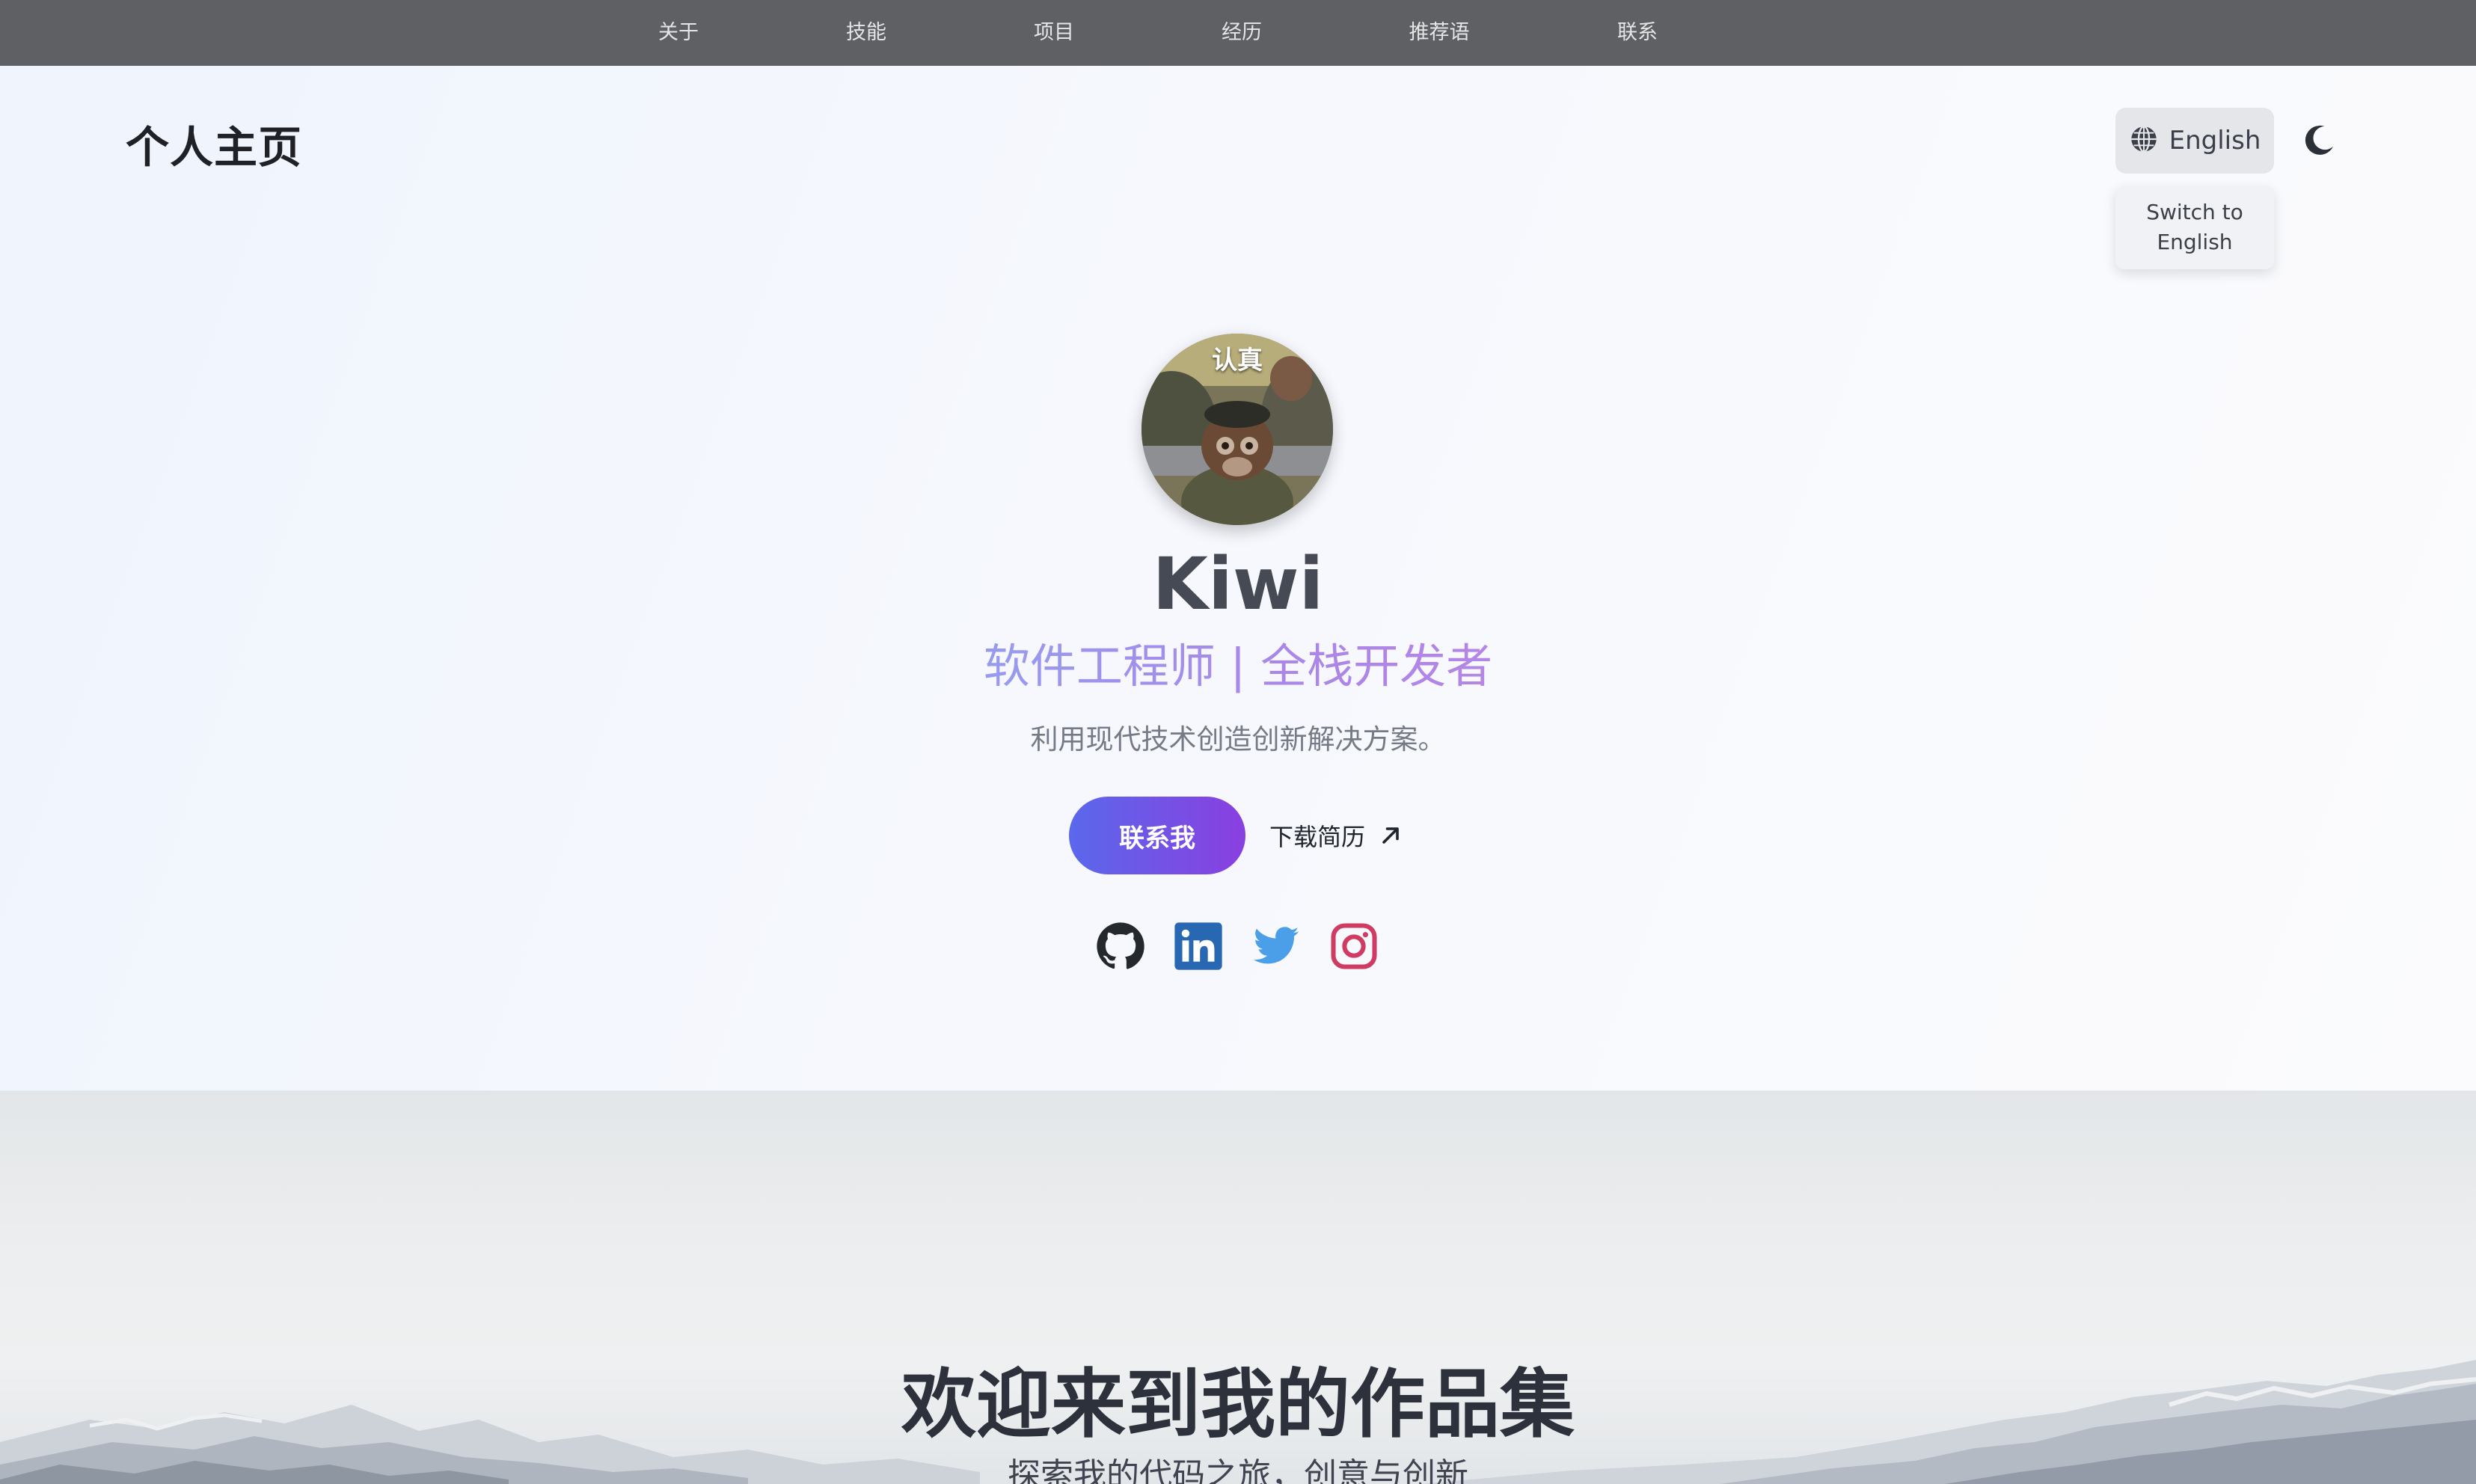  Describe the element at coordinates (2144, 140) in the screenshot. I see `globe-icon` at that location.